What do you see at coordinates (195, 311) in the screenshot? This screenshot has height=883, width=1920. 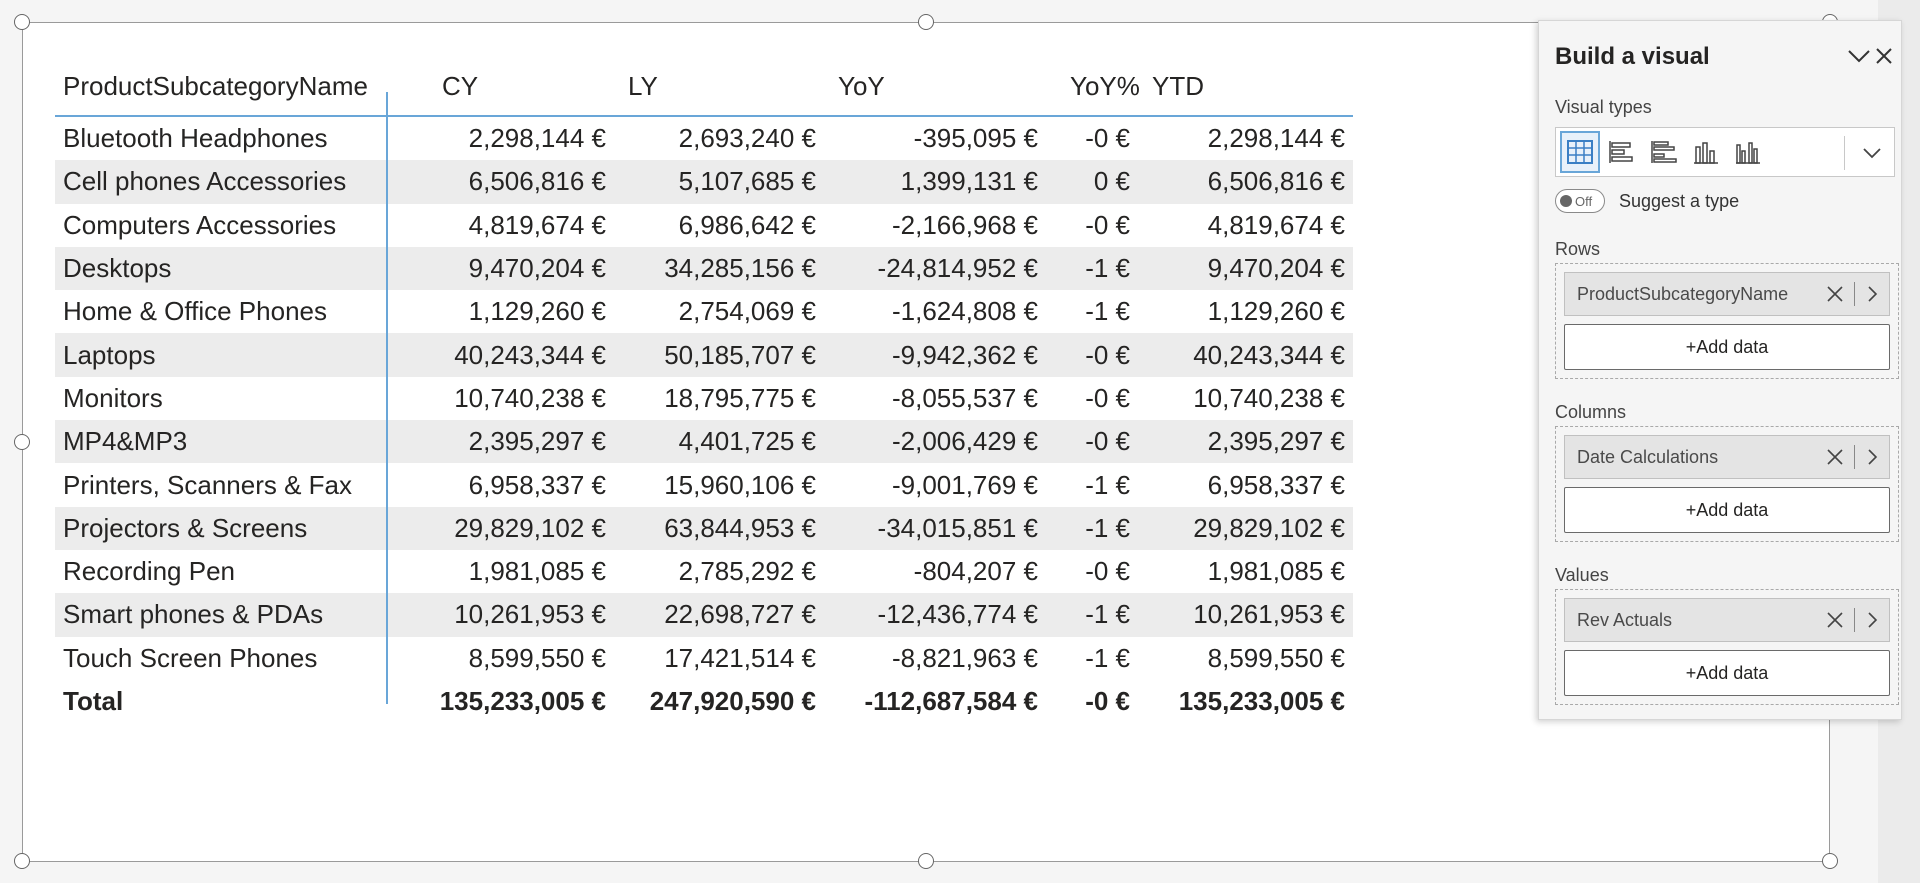 I see `cell-subcategory: Home & Office Phones` at bounding box center [195, 311].